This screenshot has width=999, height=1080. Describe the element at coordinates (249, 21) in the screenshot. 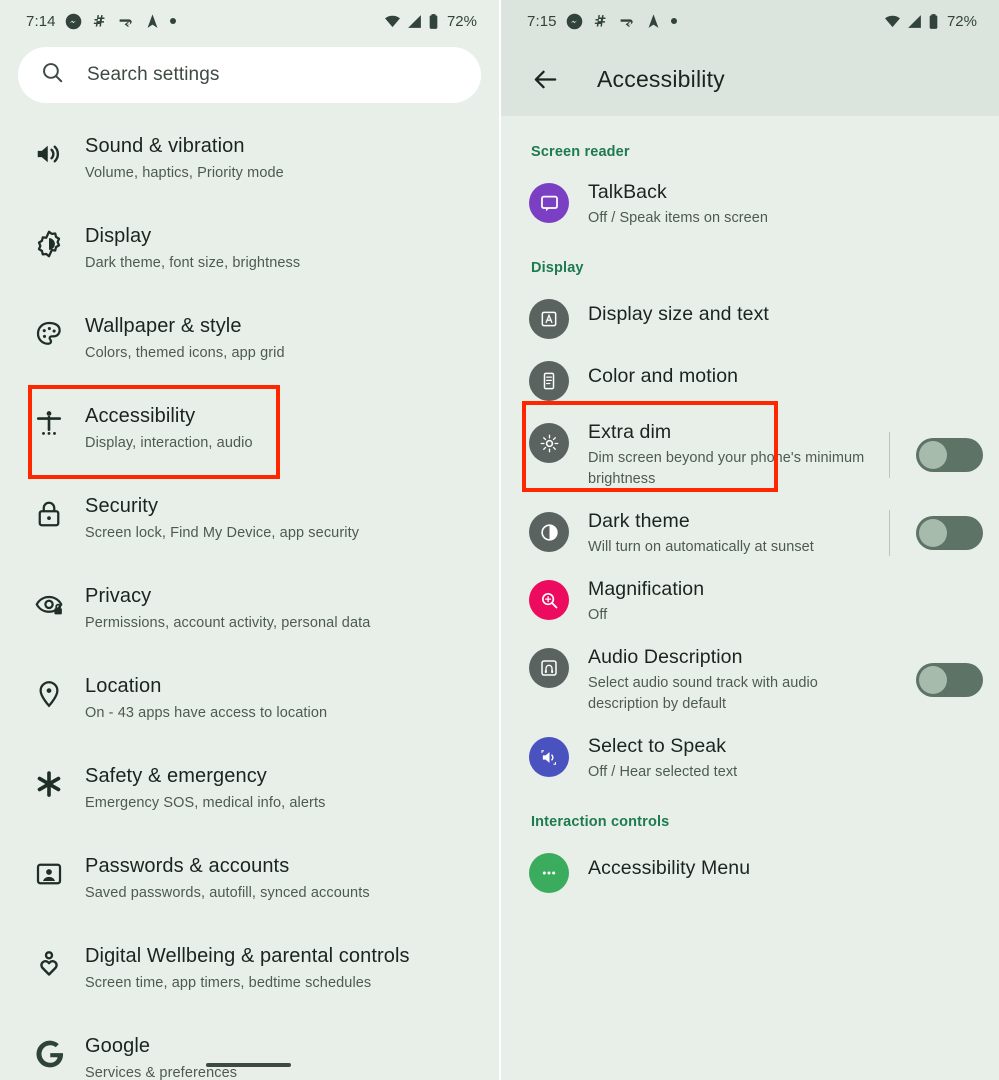

I see `status-bar-left: 7:14 72%` at that location.